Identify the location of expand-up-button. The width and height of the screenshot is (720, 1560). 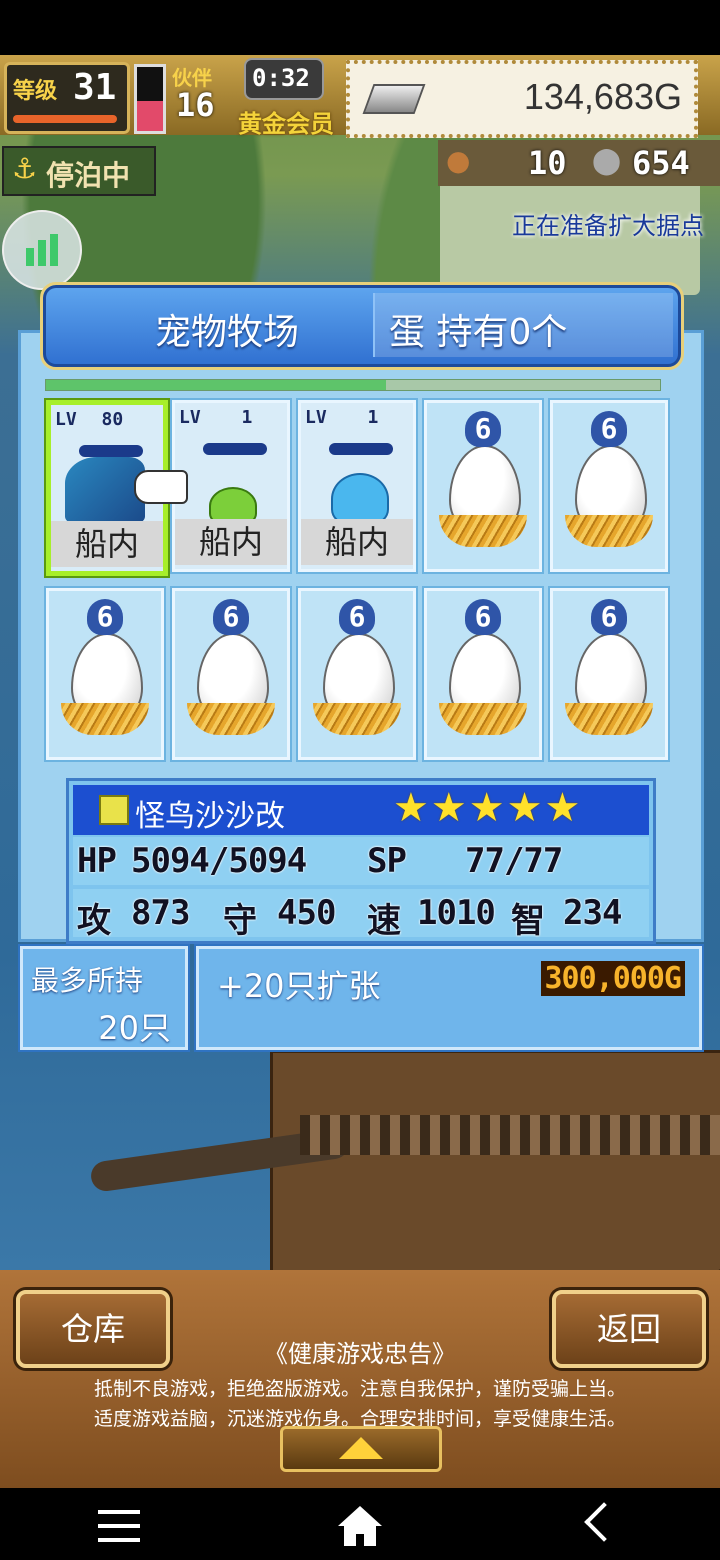
(361, 1449).